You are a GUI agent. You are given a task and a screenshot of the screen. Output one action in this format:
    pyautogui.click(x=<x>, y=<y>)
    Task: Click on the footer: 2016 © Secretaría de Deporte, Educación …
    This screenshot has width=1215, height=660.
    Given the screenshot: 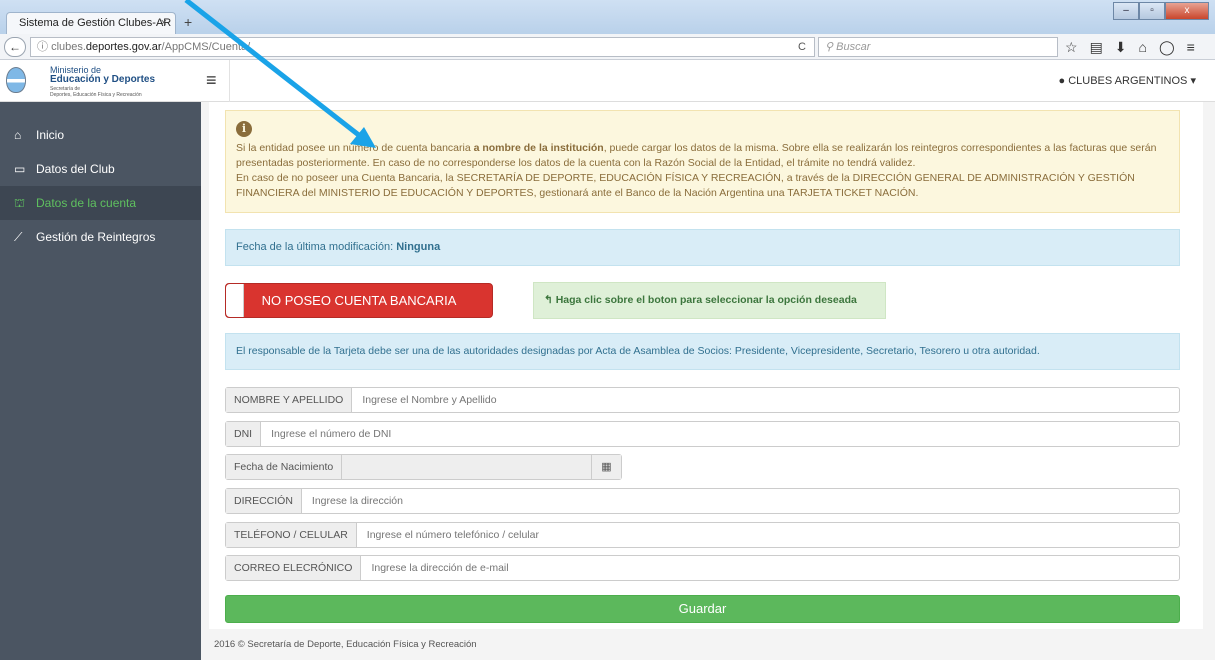 What is the action you would take?
    pyautogui.click(x=345, y=644)
    